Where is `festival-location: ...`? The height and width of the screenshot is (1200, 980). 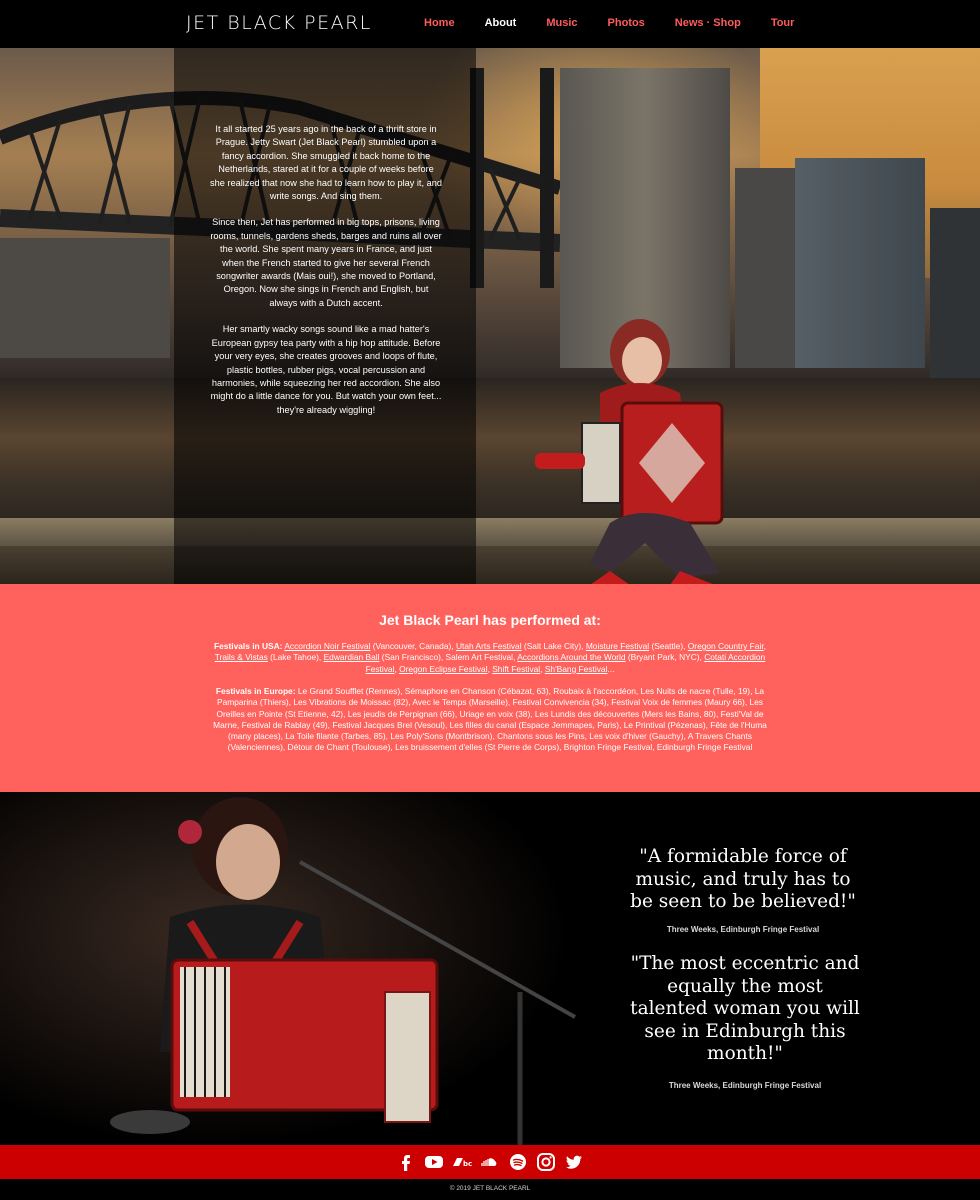 festival-location: ... is located at coordinates (611, 668).